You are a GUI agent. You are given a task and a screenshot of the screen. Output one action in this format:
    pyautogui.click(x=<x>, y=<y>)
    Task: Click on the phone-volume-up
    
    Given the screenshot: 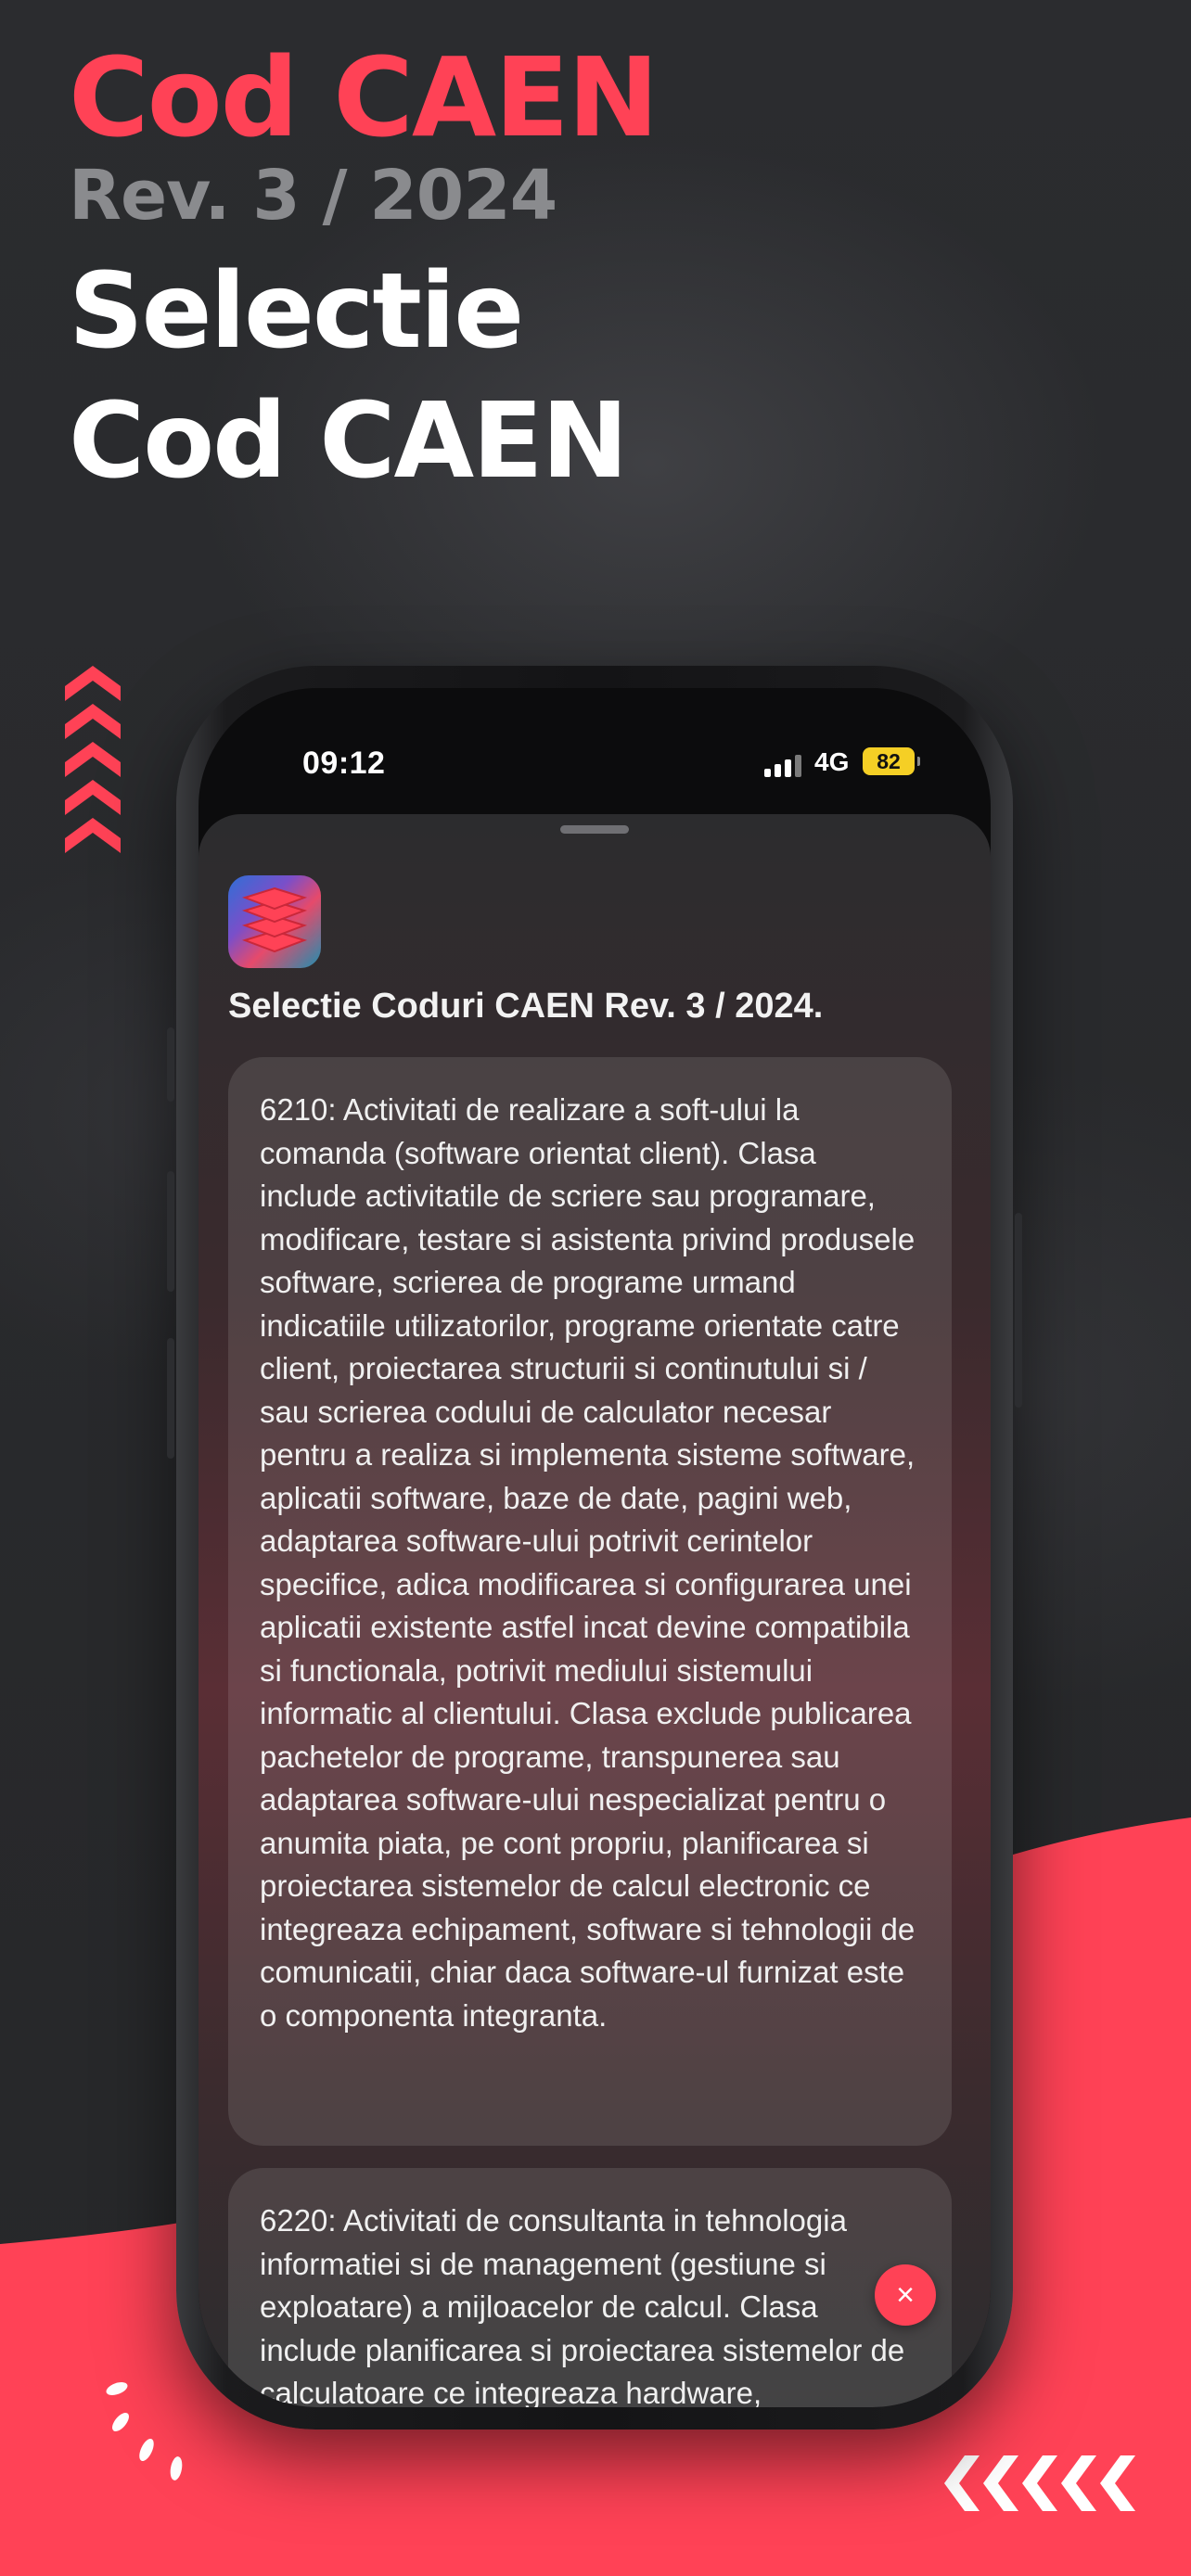 What is the action you would take?
    pyautogui.click(x=170, y=1231)
    